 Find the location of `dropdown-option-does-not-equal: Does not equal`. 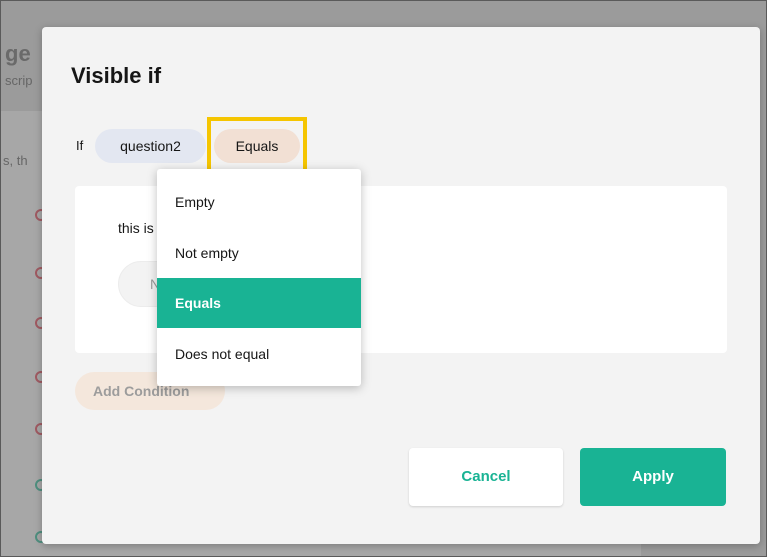

dropdown-option-does-not-equal: Does not equal is located at coordinates (259, 354).